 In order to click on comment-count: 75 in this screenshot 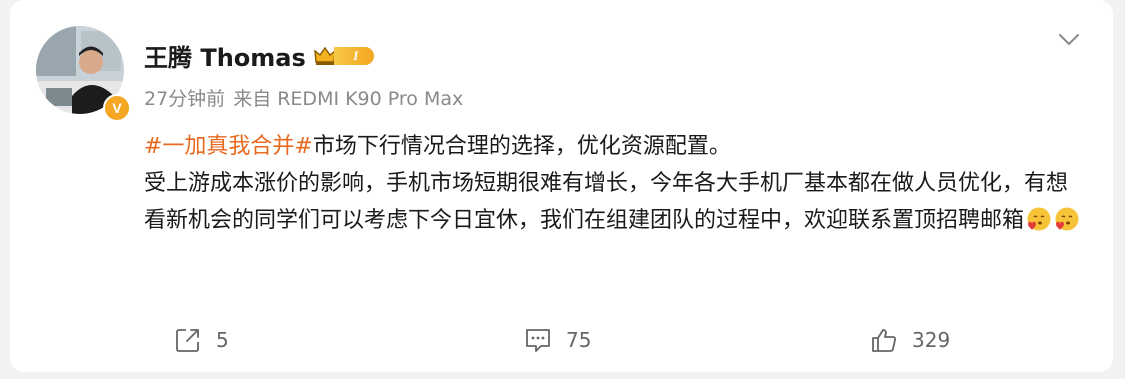, I will do `click(579, 340)`.